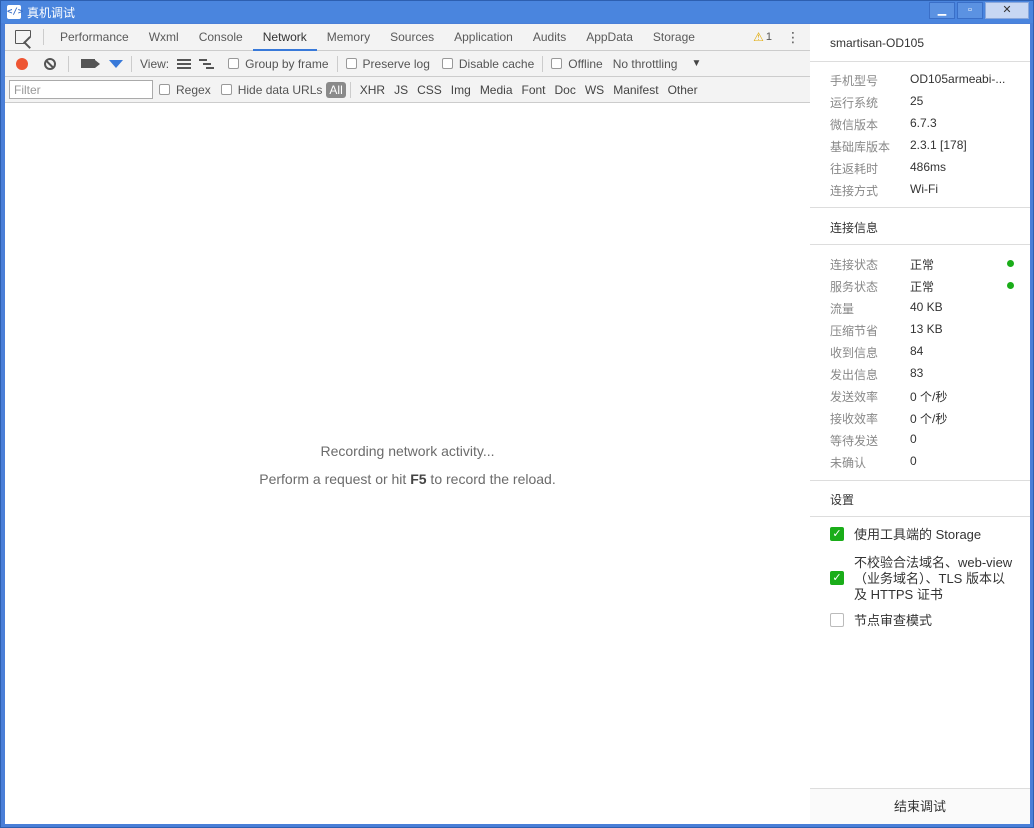 The height and width of the screenshot is (828, 1034). What do you see at coordinates (854, 441) in the screenshot?
I see `conn-label: 等待发送` at bounding box center [854, 441].